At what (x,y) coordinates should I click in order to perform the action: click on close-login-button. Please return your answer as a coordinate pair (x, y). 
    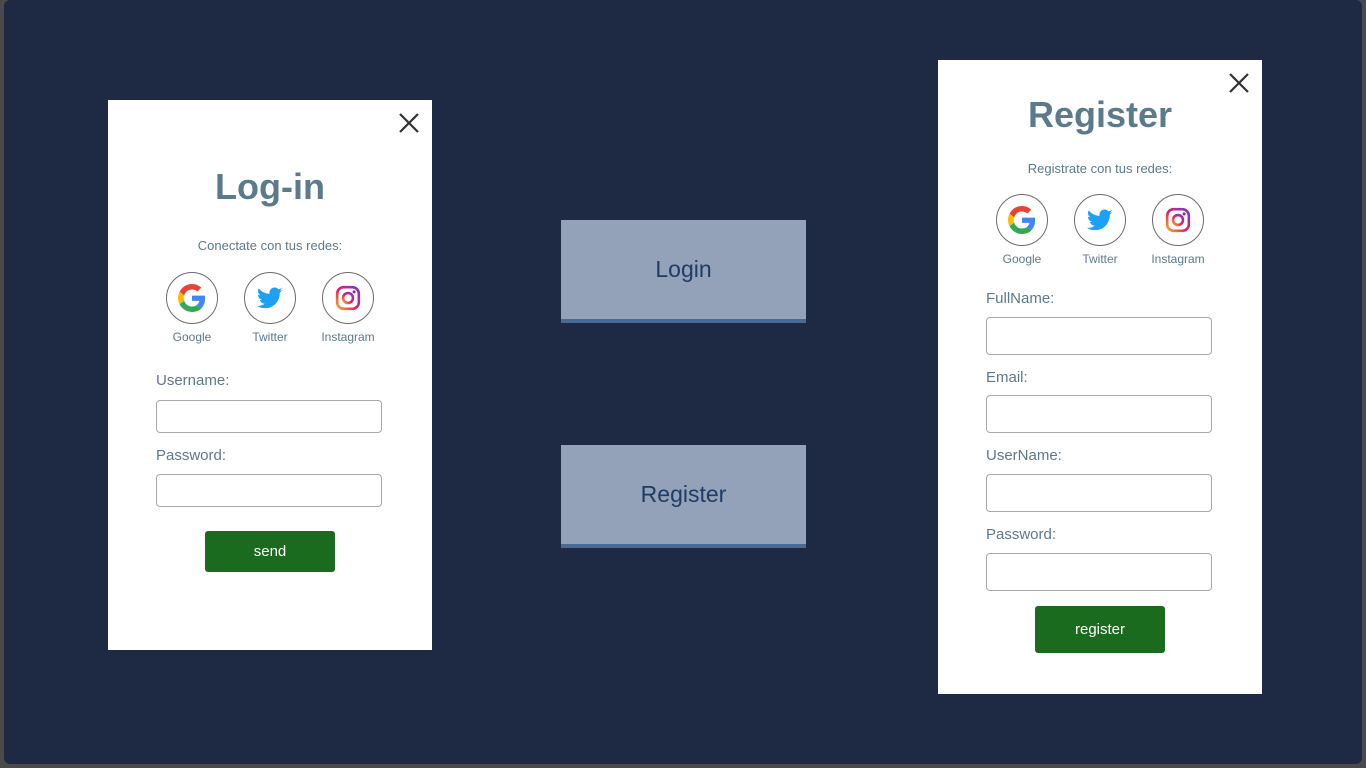
    Looking at the image, I should click on (409, 123).